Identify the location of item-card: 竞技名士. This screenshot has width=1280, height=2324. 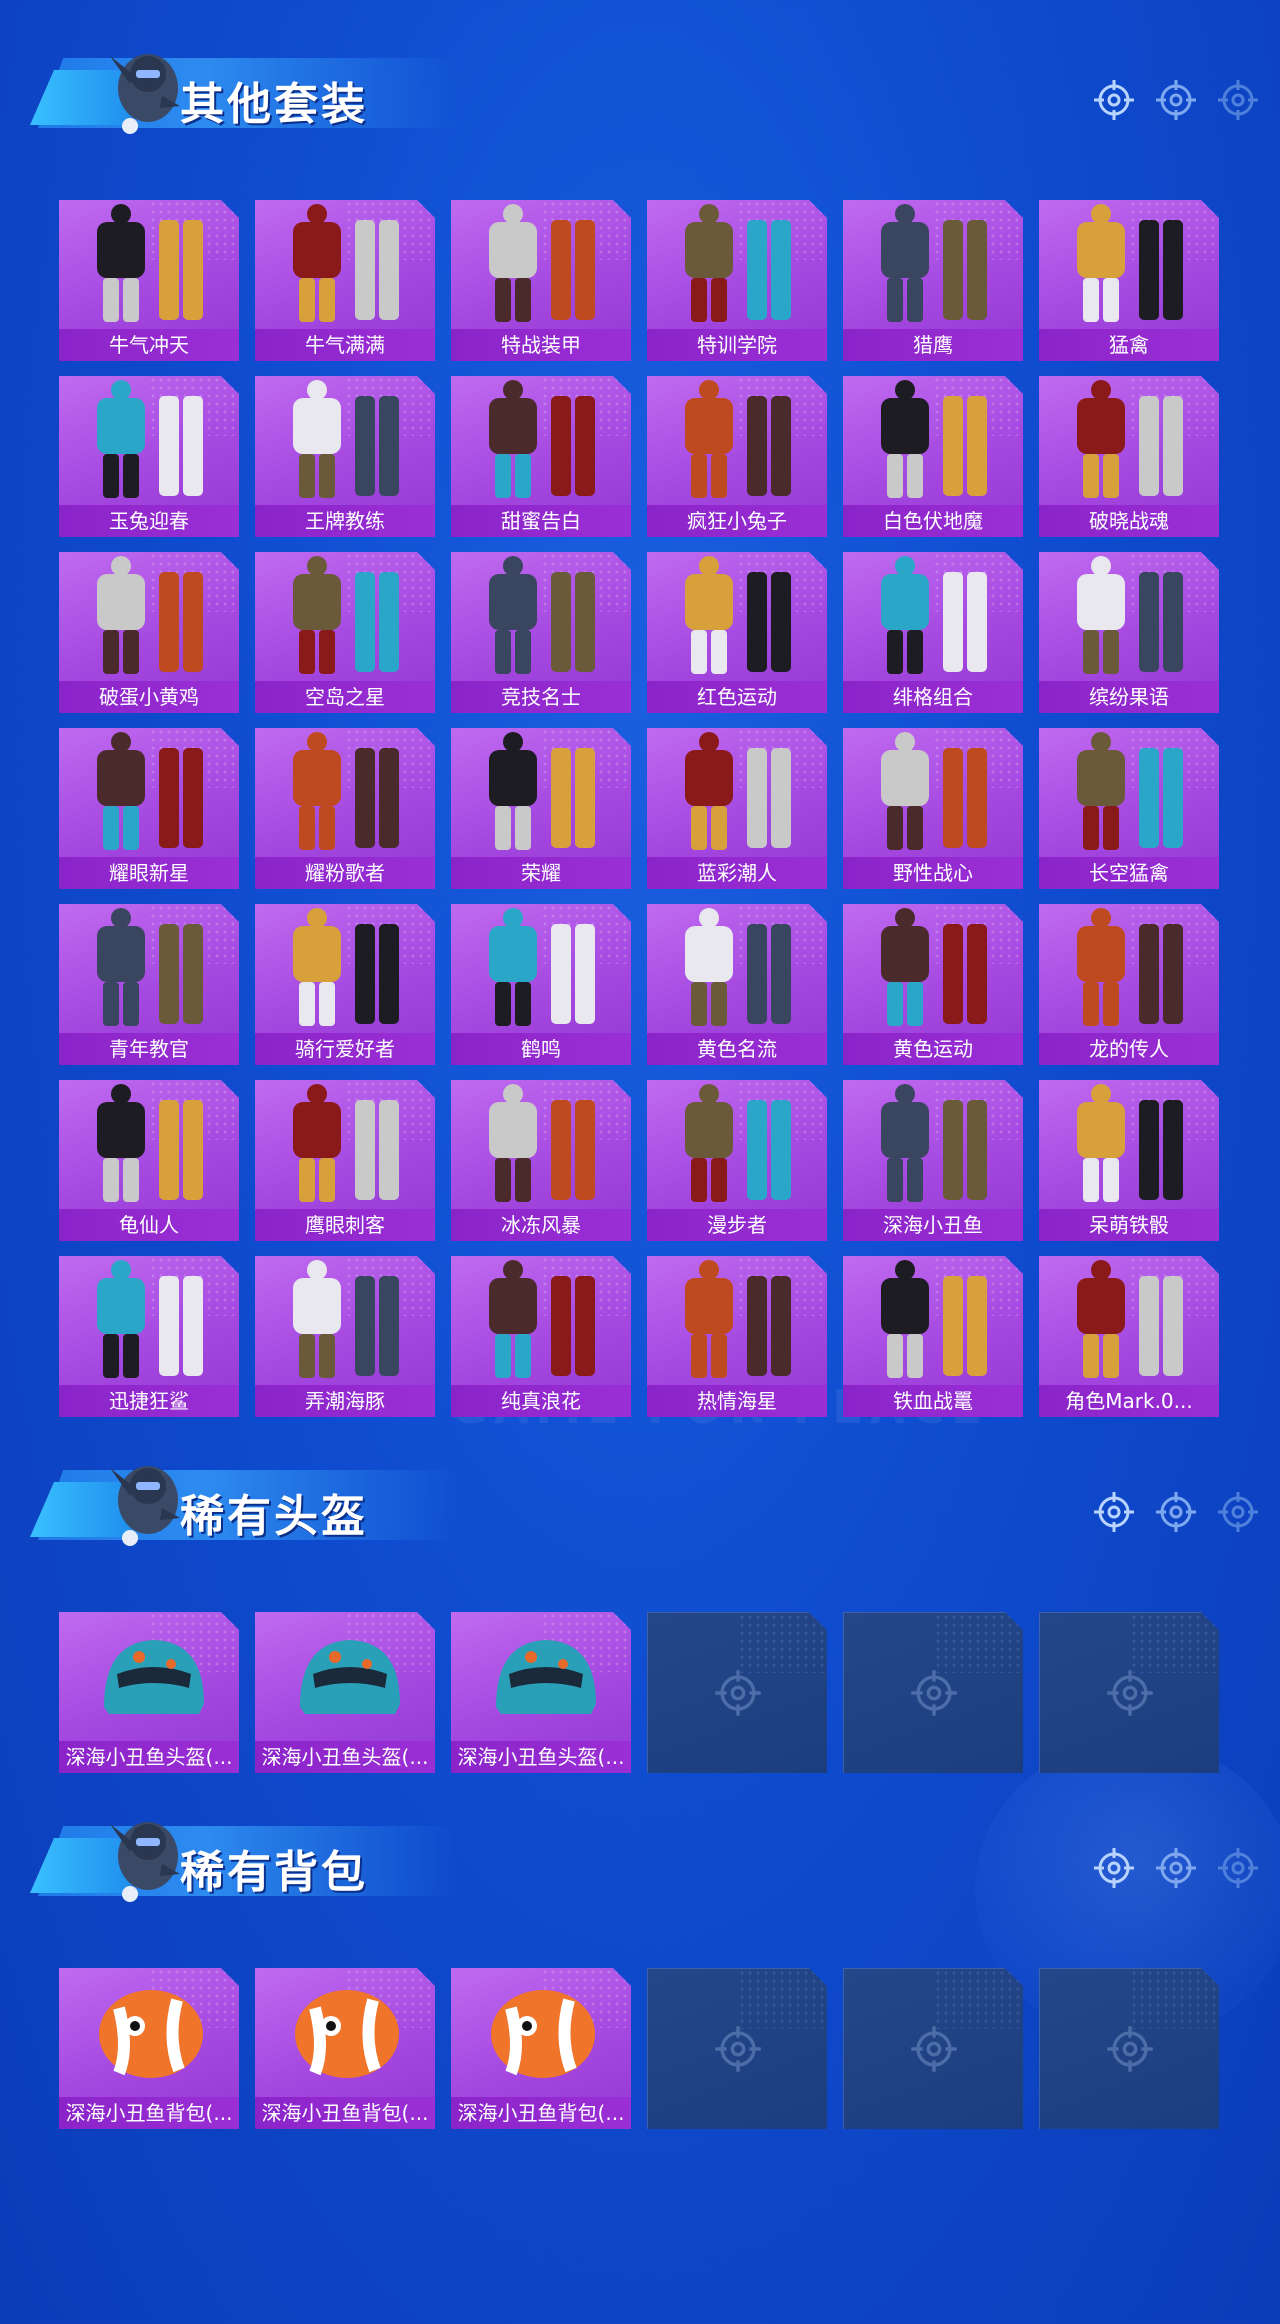
(541, 632).